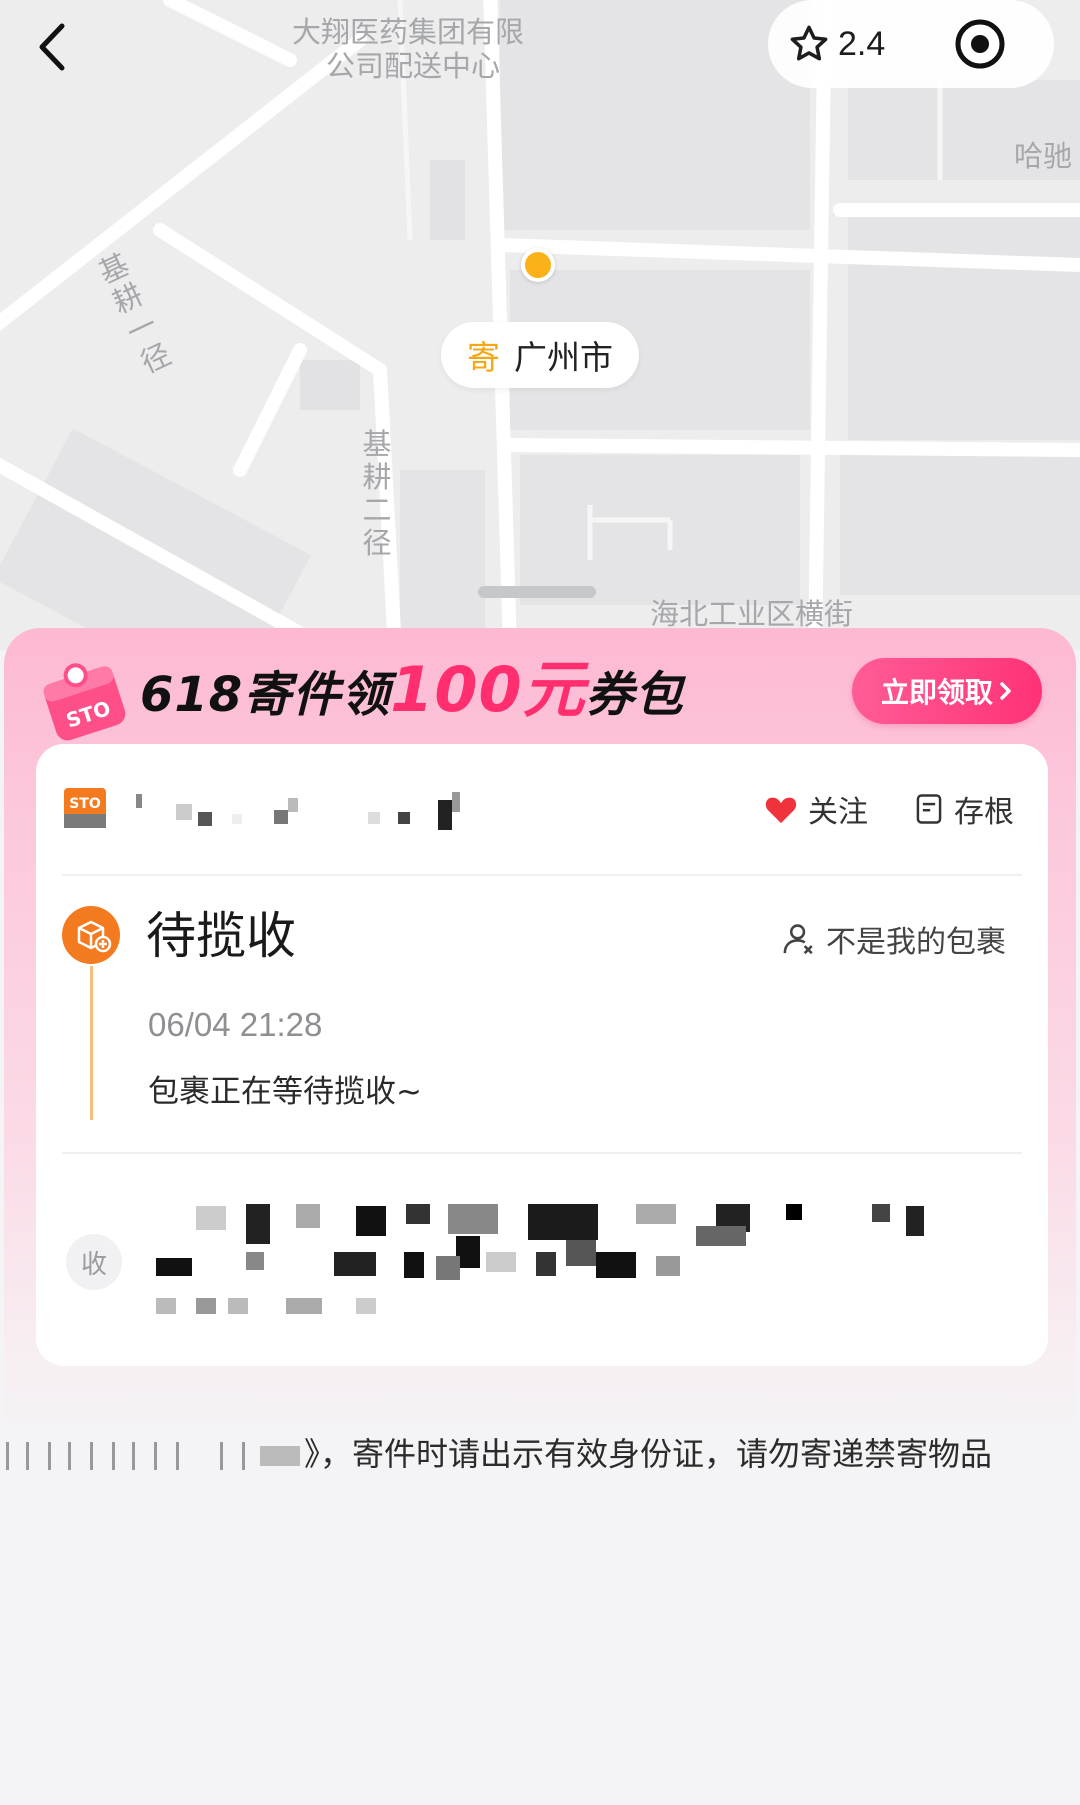 This screenshot has width=1080, height=1805. Describe the element at coordinates (285, 1092) in the screenshot. I see `status-message: 包裹正在等待揽收~` at that location.